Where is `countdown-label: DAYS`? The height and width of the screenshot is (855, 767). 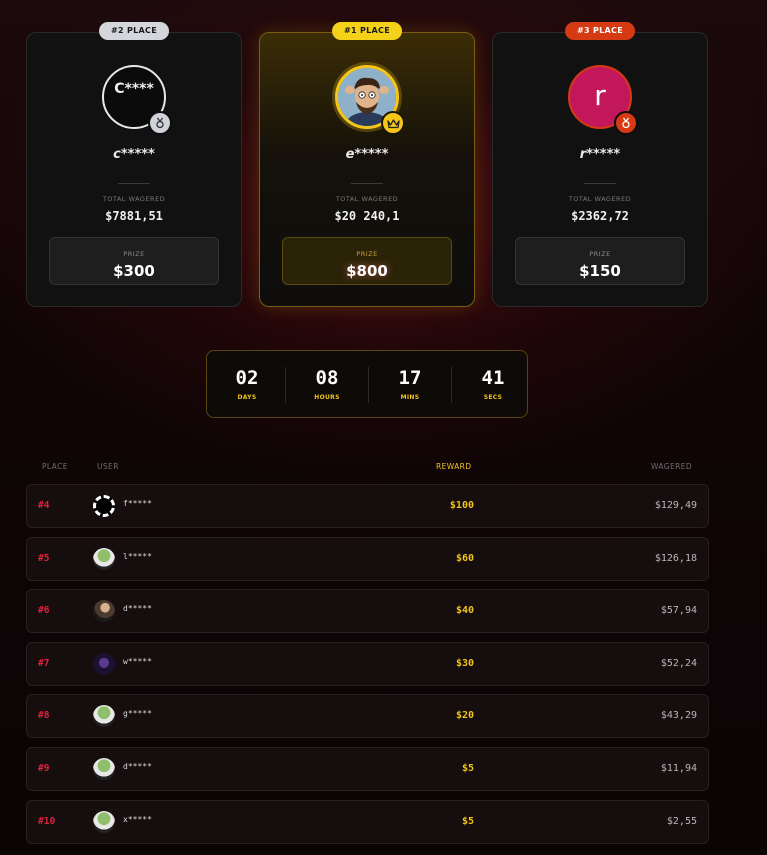 countdown-label: DAYS is located at coordinates (247, 397).